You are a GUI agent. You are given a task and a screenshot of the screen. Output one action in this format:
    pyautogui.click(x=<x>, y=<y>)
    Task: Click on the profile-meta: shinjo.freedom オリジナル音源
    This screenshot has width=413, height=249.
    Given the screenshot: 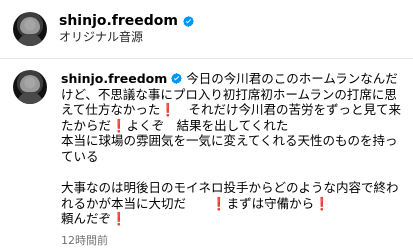 What is the action you would take?
    pyautogui.click(x=127, y=29)
    